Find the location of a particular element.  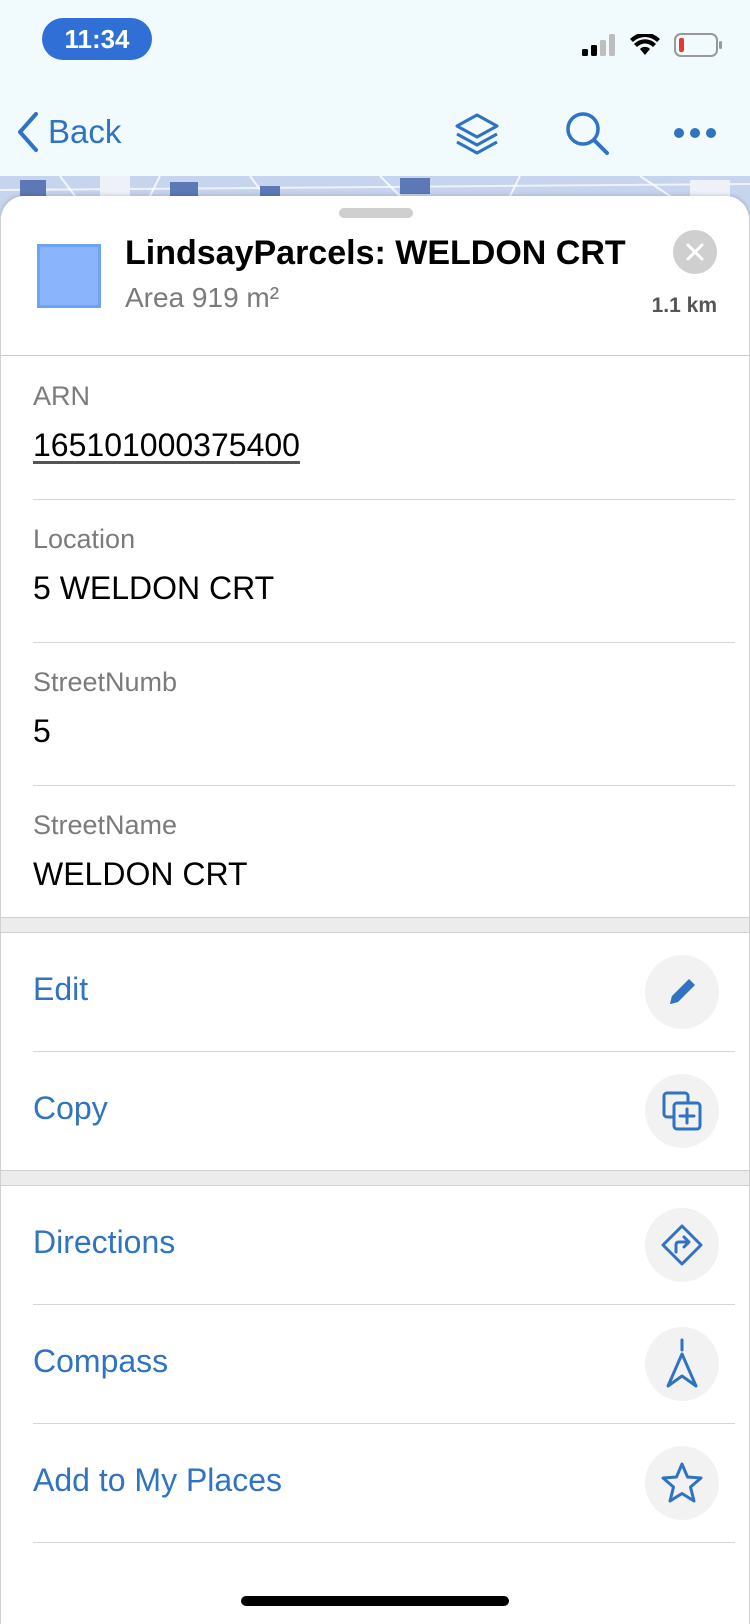

status-bar: 11:34 is located at coordinates (375, 44).